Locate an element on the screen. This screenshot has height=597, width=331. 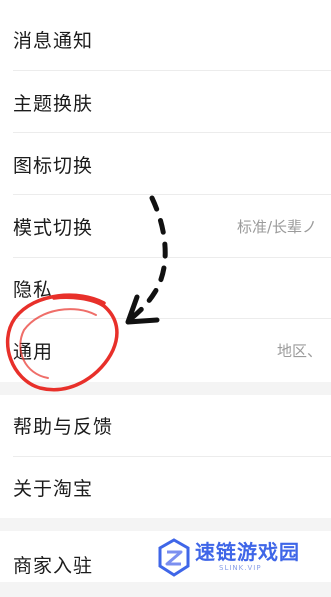
watermark-title: 速链游戏园 is located at coordinates (247, 552).